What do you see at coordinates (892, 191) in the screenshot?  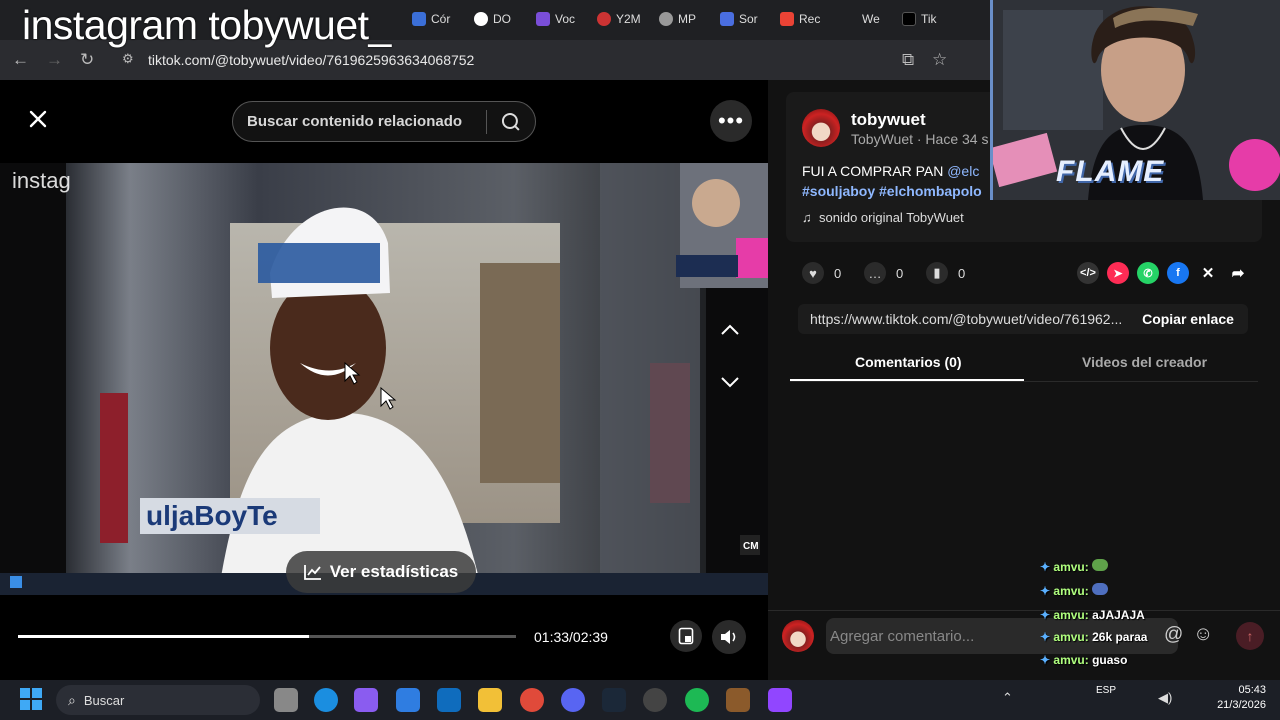 I see `post-hashtags: #souljaboy #elchombapolo` at bounding box center [892, 191].